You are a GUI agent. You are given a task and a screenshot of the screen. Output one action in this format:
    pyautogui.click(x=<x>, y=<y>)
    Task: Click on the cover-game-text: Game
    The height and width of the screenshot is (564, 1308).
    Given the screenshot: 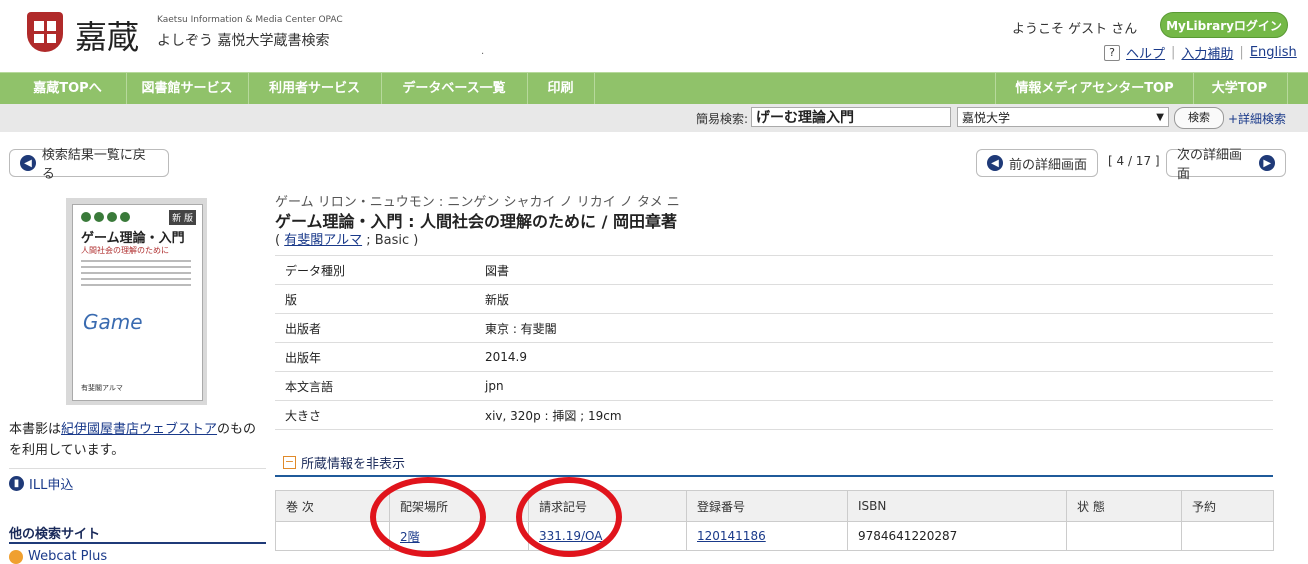 What is the action you would take?
    pyautogui.click(x=113, y=322)
    